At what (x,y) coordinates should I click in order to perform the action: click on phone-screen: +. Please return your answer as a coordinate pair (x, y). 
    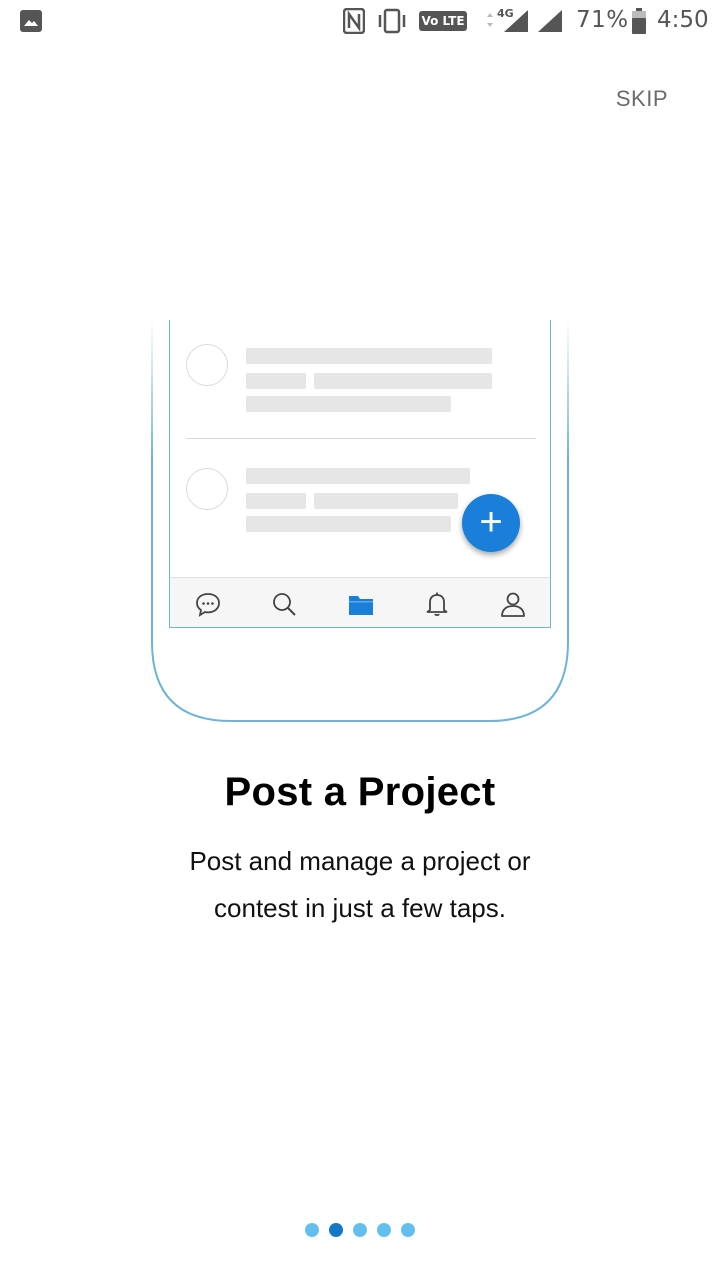
    Looking at the image, I should click on (360, 474).